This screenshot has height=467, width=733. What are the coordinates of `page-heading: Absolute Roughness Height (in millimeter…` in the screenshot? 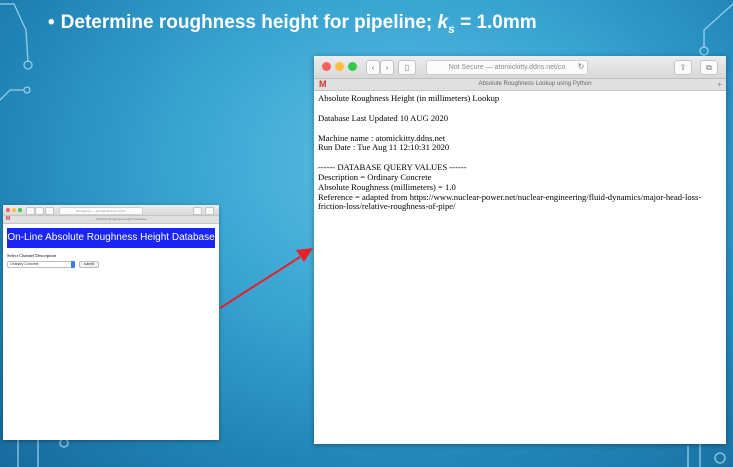 It's located at (409, 98).